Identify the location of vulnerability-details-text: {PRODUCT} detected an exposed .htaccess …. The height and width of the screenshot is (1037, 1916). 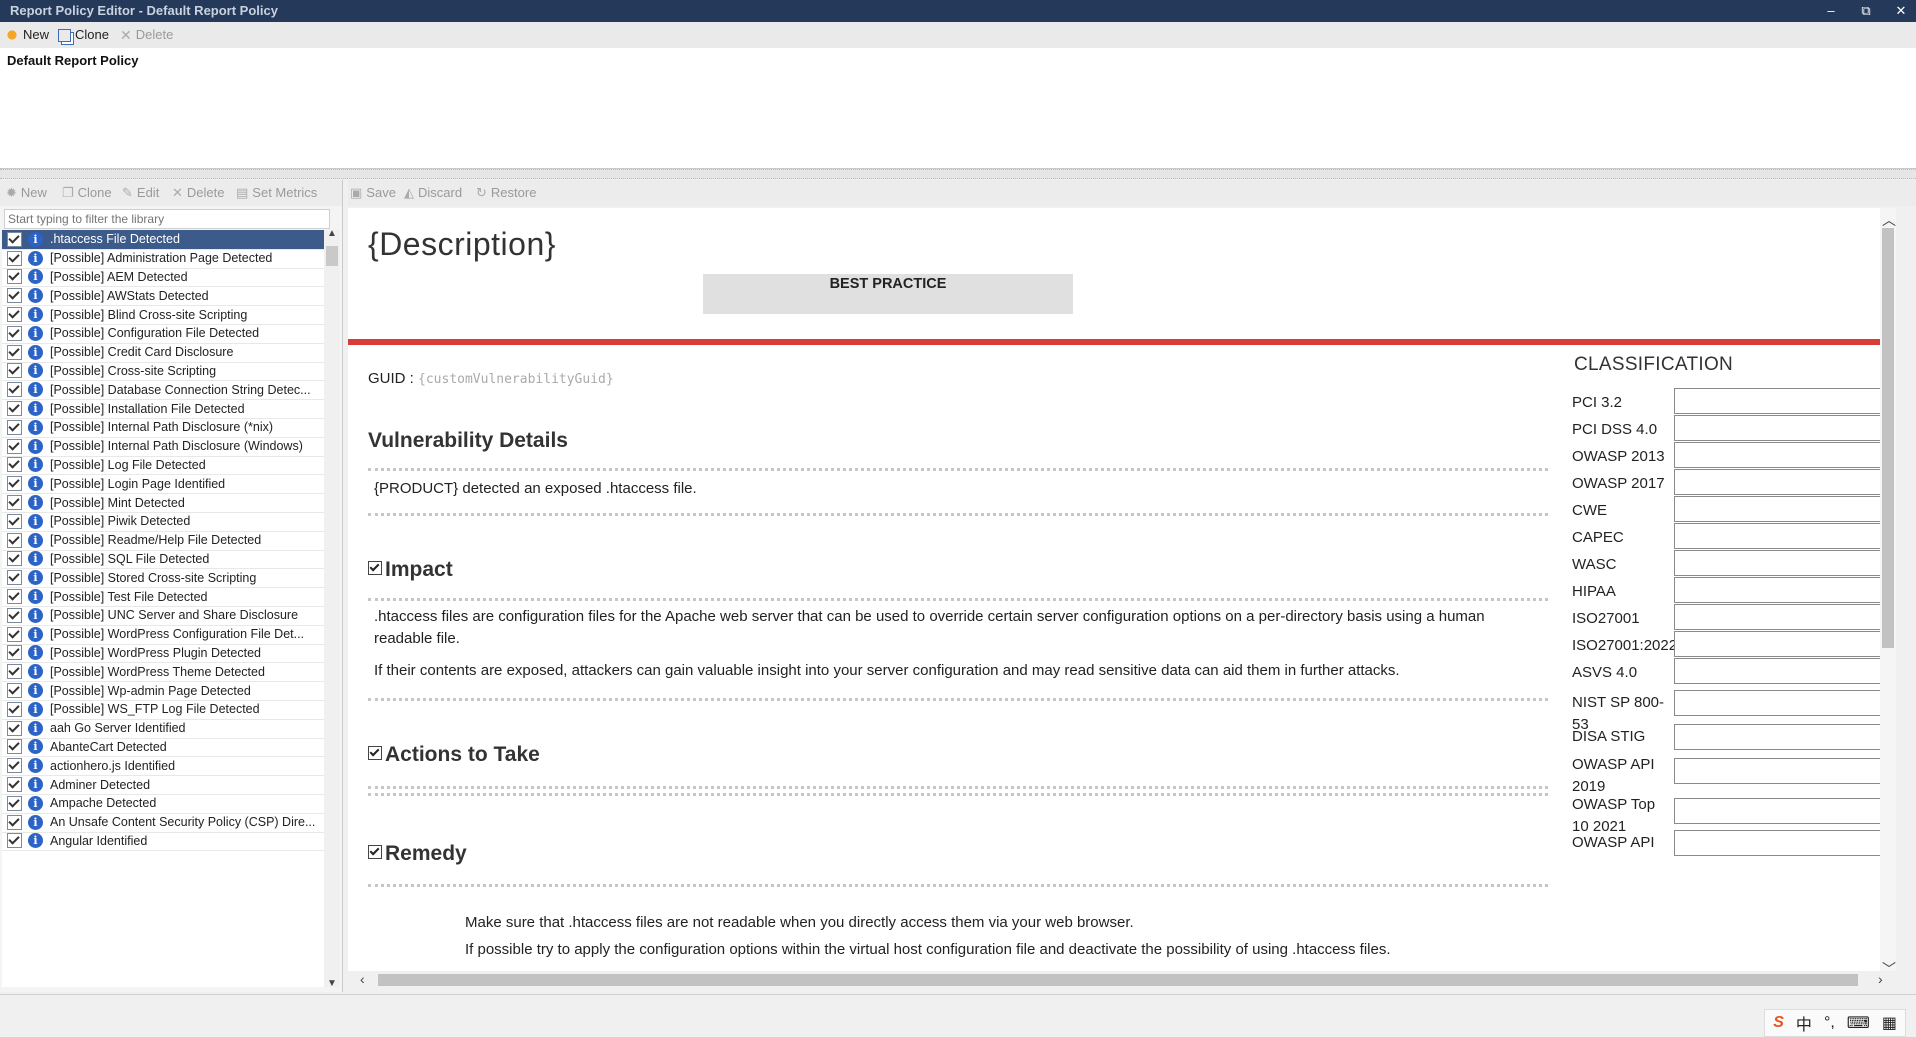
(535, 489).